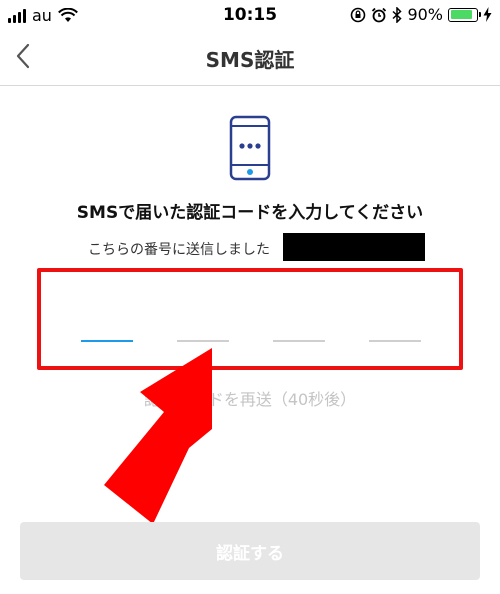  I want to click on nav-bar: SMS認証, so click(250, 58).